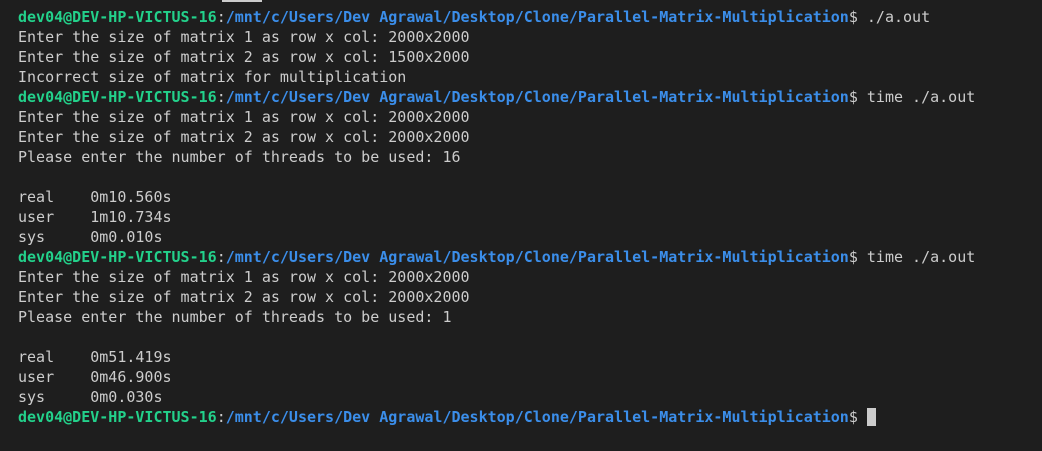  What do you see at coordinates (90, 237) in the screenshot?
I see `terminal-output-line: sys 0m0.010s` at bounding box center [90, 237].